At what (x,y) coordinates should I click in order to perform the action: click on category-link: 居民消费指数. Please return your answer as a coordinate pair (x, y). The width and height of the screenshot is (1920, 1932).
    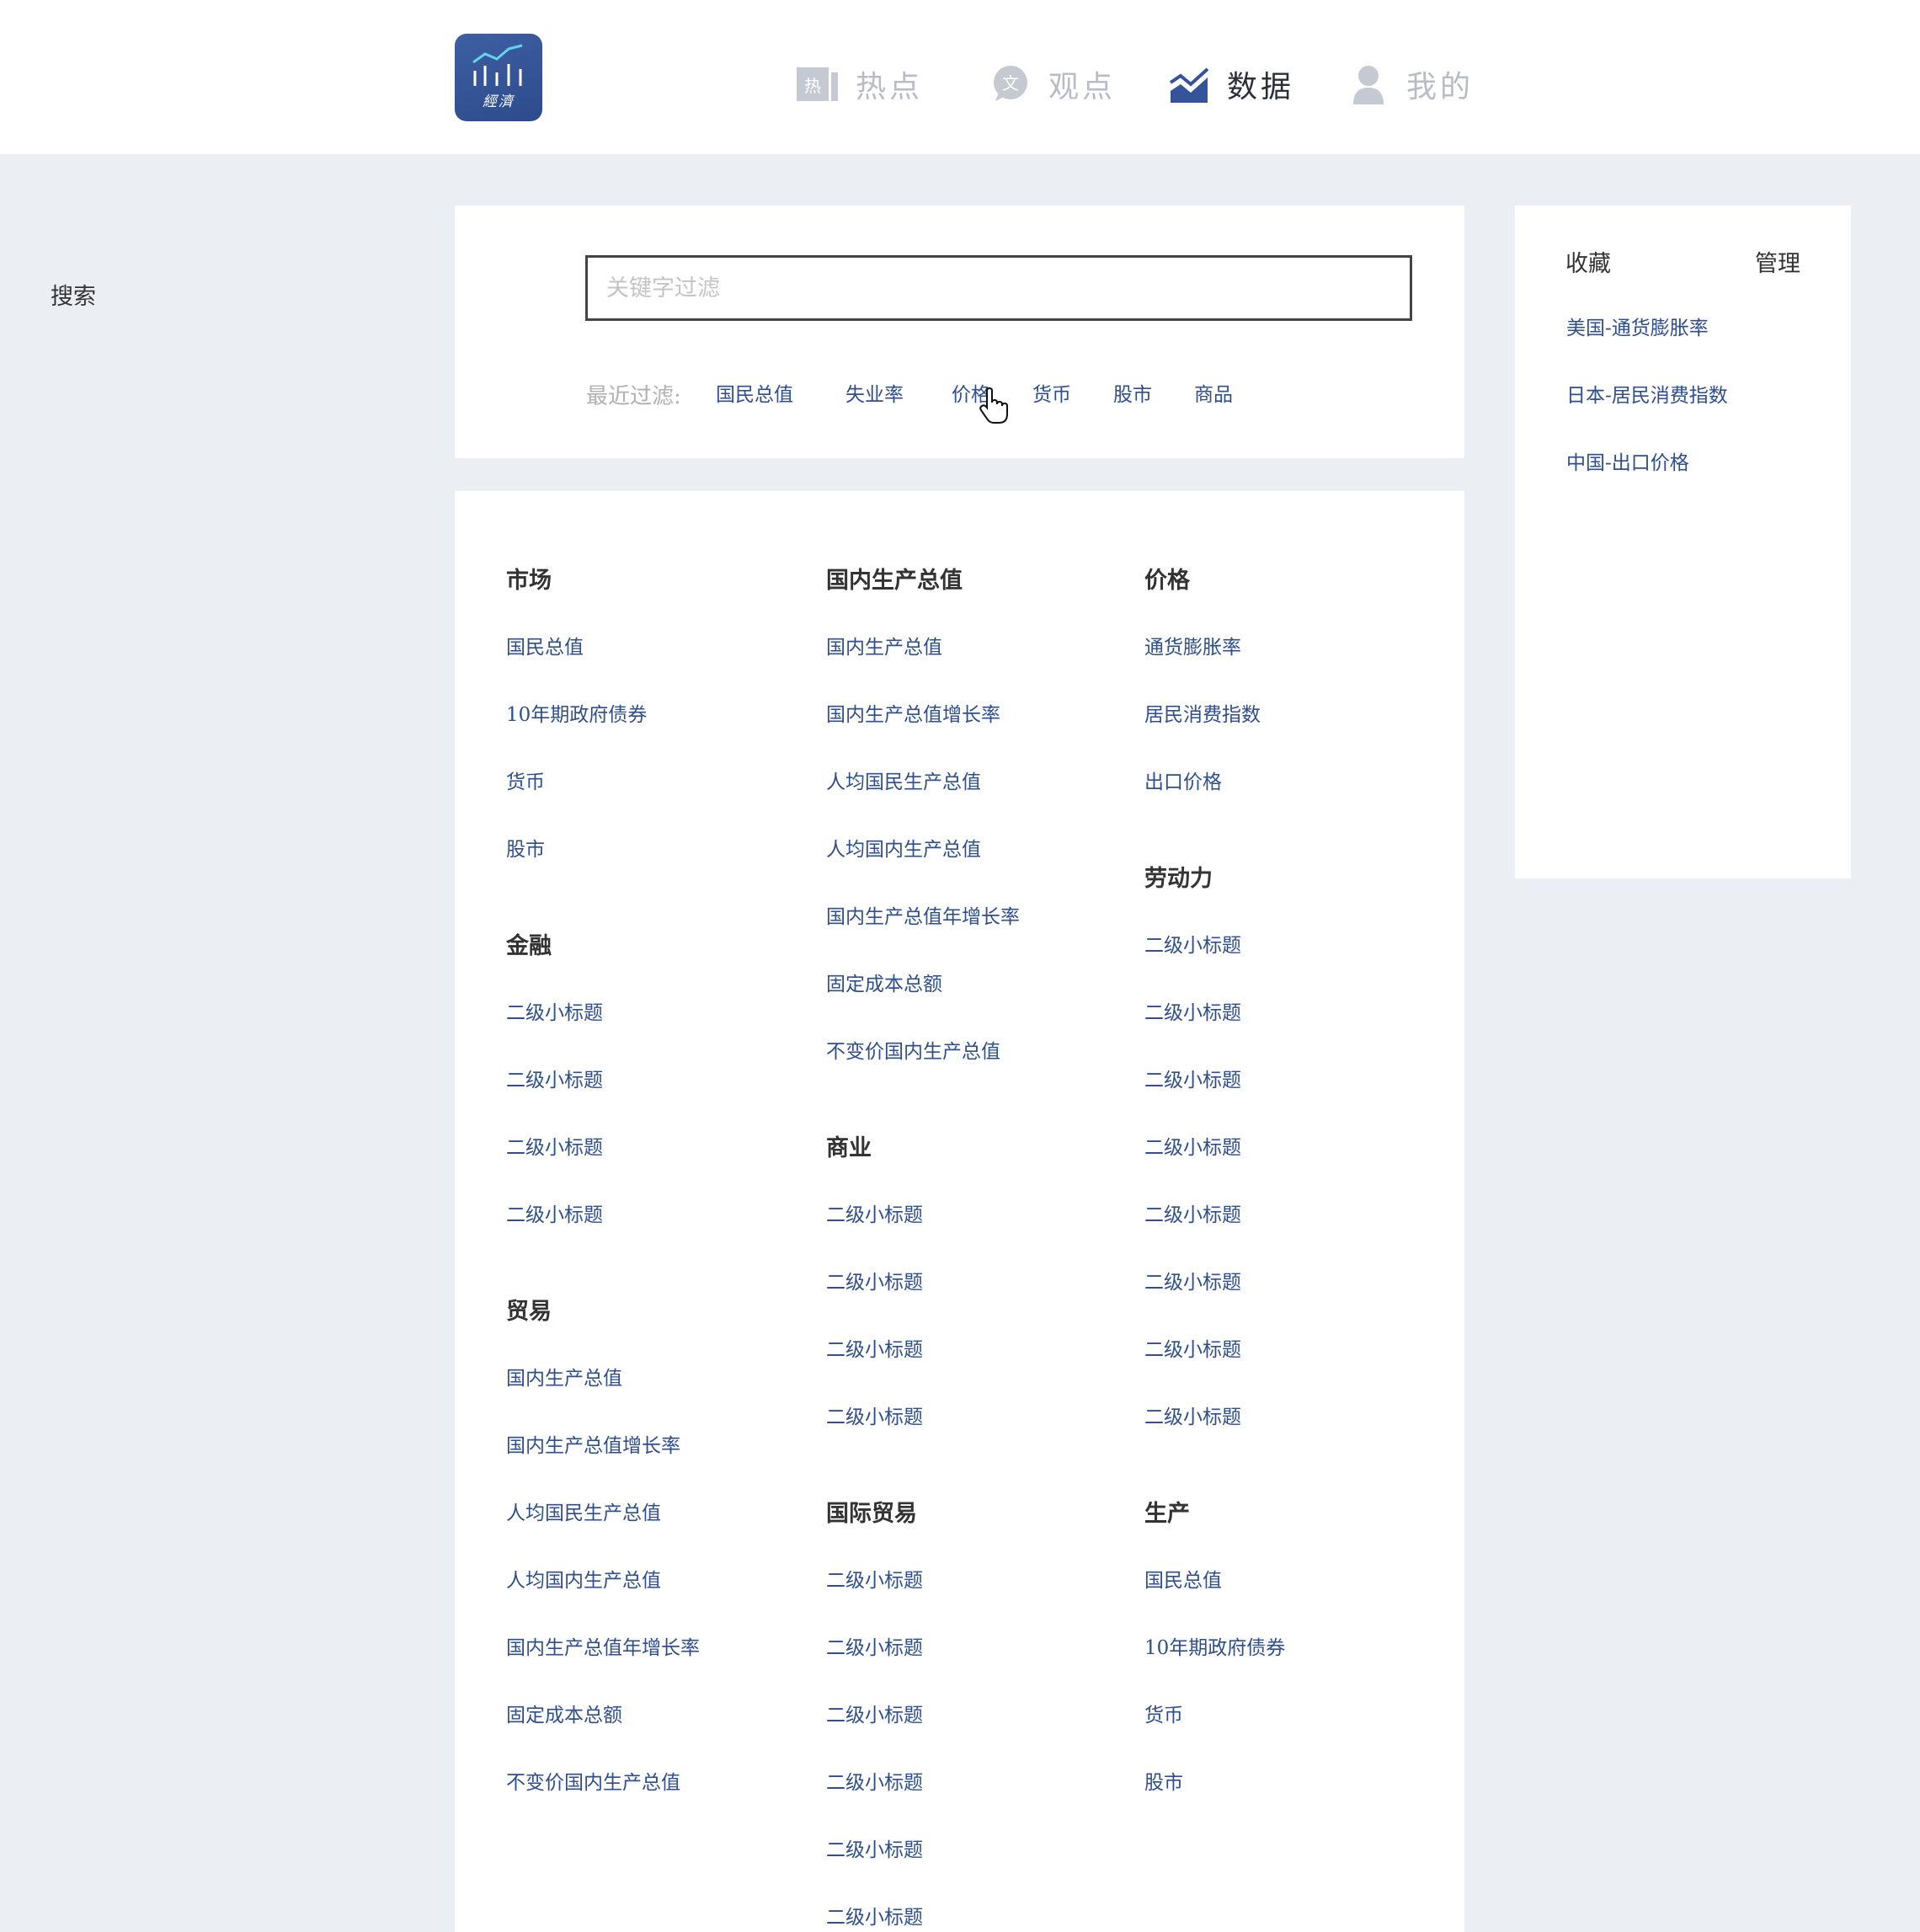
    Looking at the image, I should click on (1202, 712).